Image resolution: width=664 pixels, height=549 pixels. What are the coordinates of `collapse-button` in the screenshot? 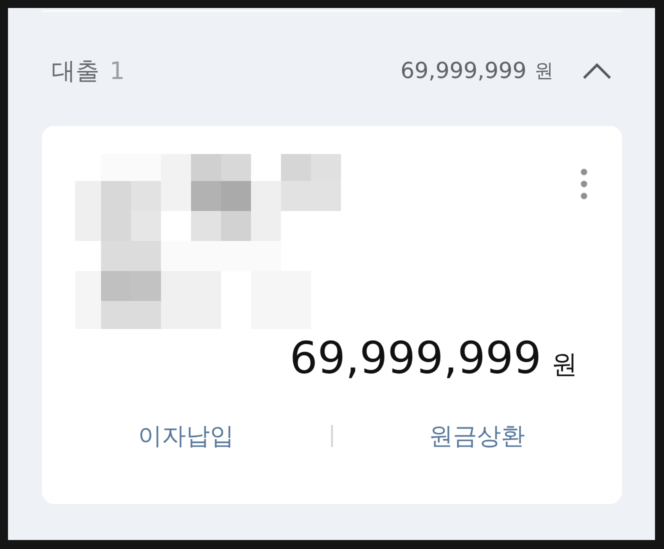 It's located at (597, 71).